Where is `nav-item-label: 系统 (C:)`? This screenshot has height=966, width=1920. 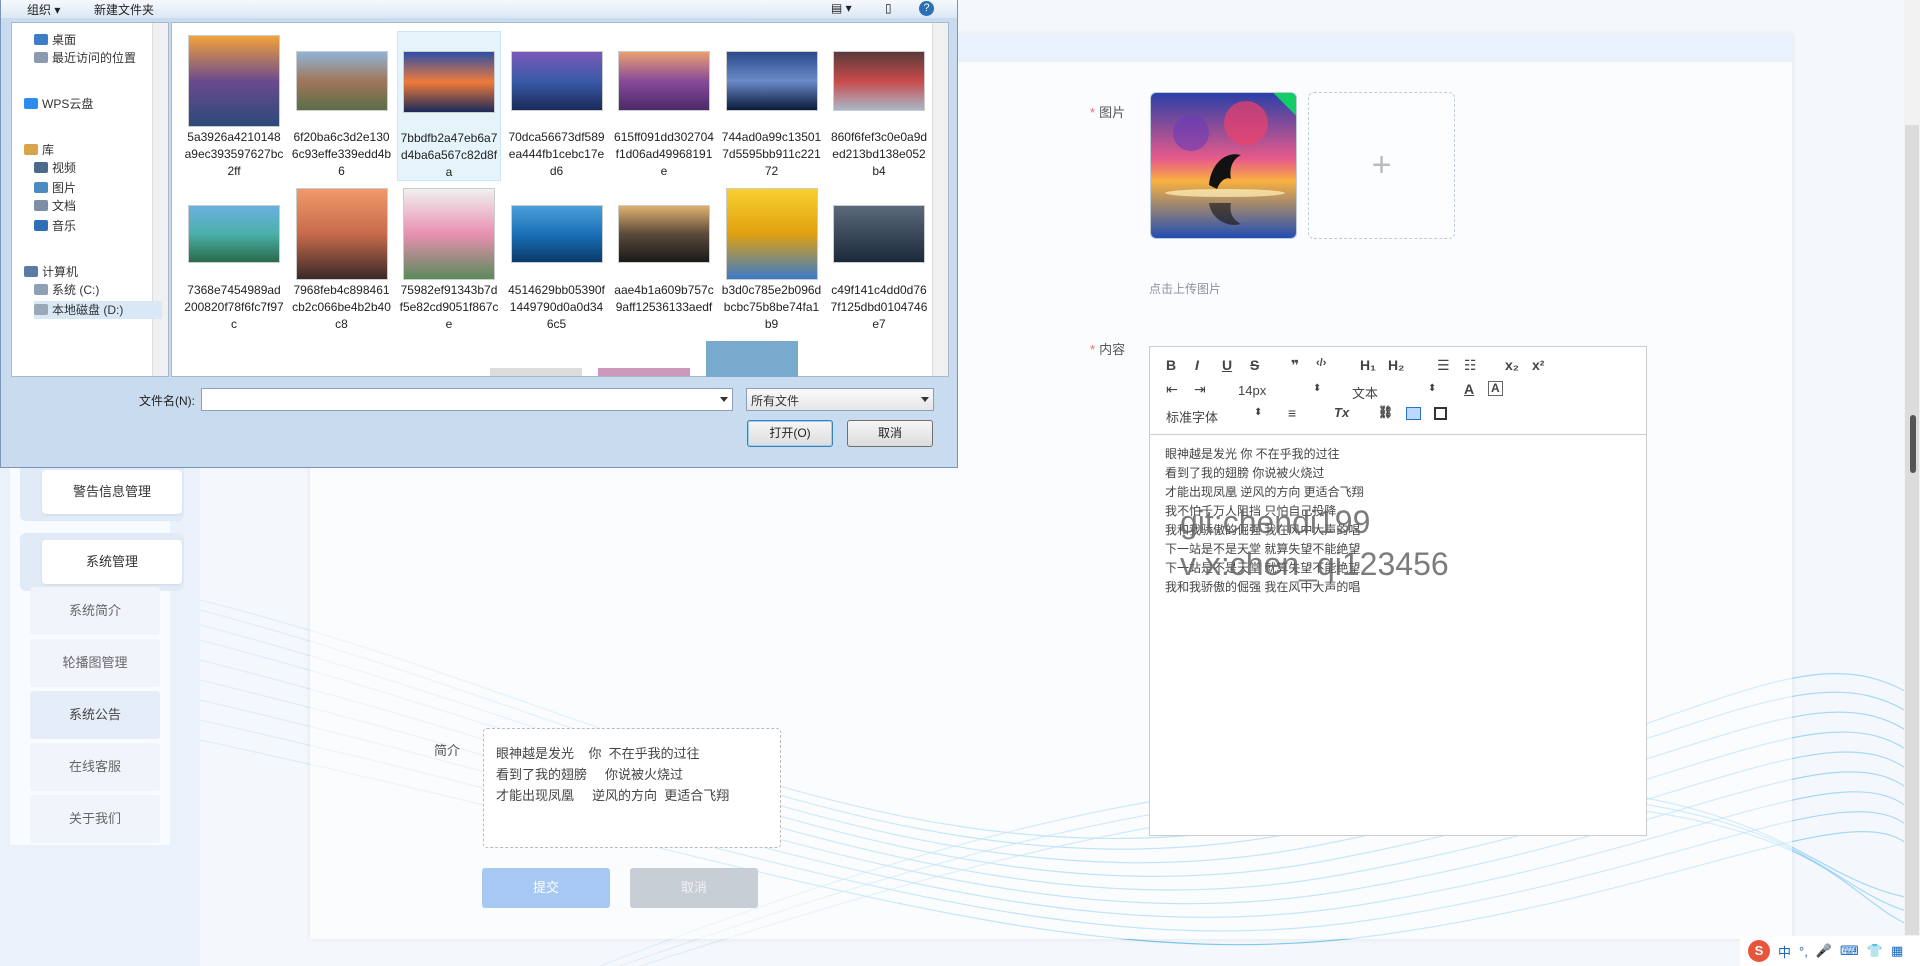 nav-item-label: 系统 (C:) is located at coordinates (76, 290).